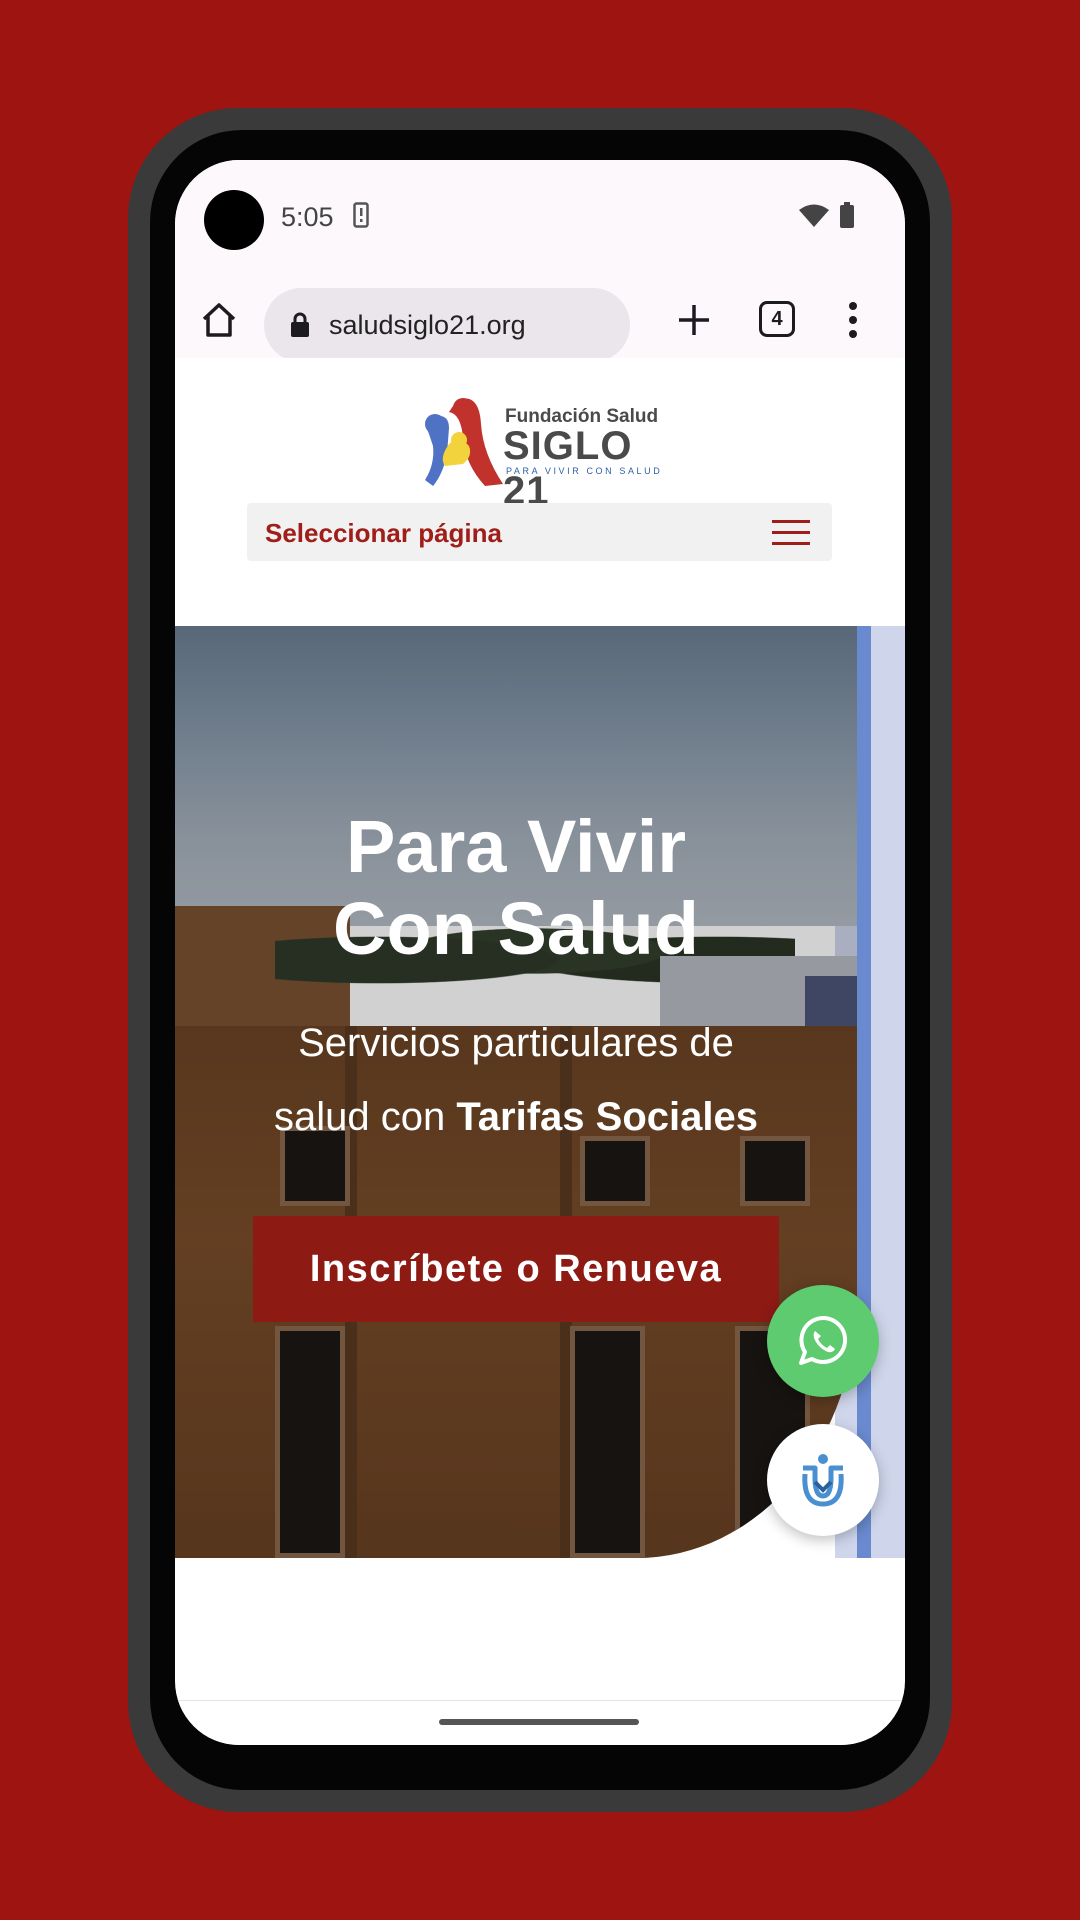  What do you see at coordinates (584, 471) in the screenshot?
I see `logo-tagline: PARA VIVIR CON SALUD` at bounding box center [584, 471].